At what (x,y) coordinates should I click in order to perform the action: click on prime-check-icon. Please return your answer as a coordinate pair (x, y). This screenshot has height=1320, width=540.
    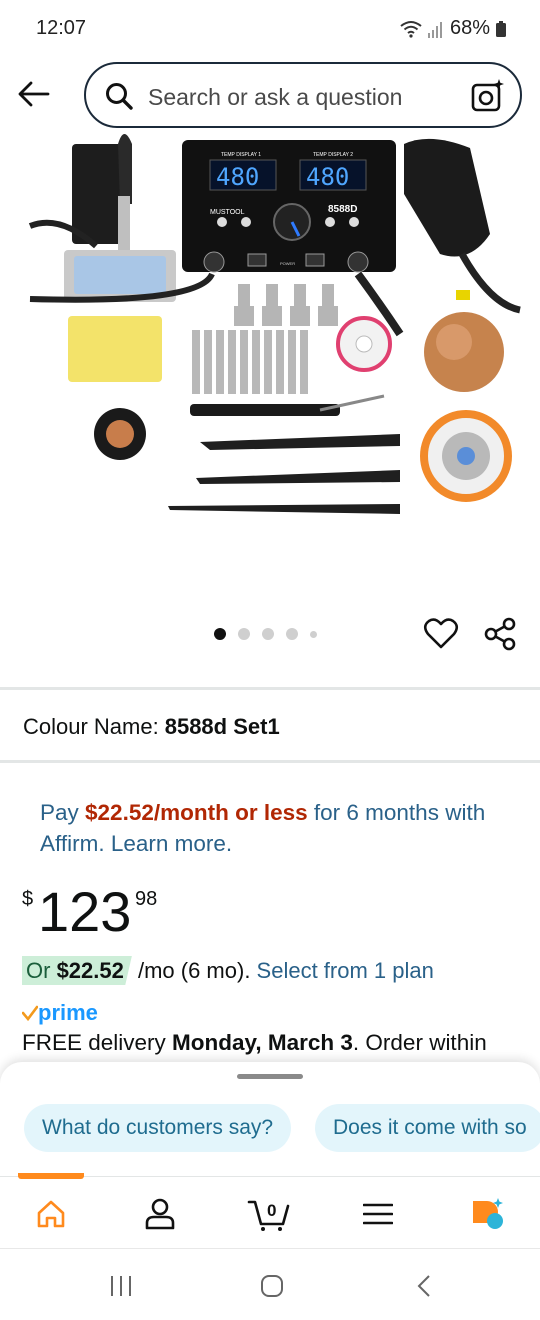
    Looking at the image, I should click on (30, 1013).